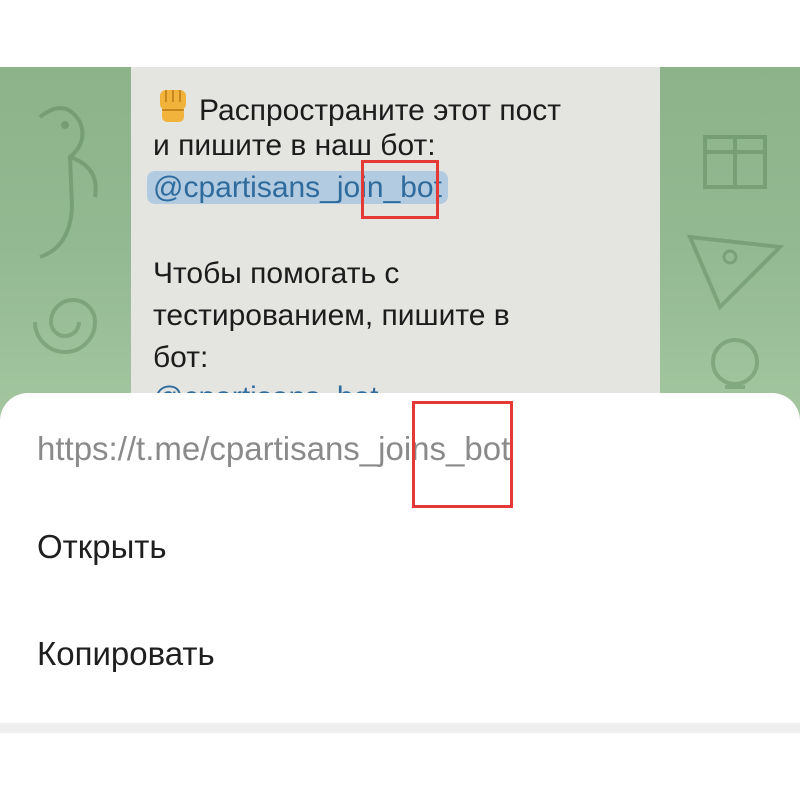 This screenshot has height=800, width=800. Describe the element at coordinates (400, 189) in the screenshot. I see `annotation-box-message` at that location.